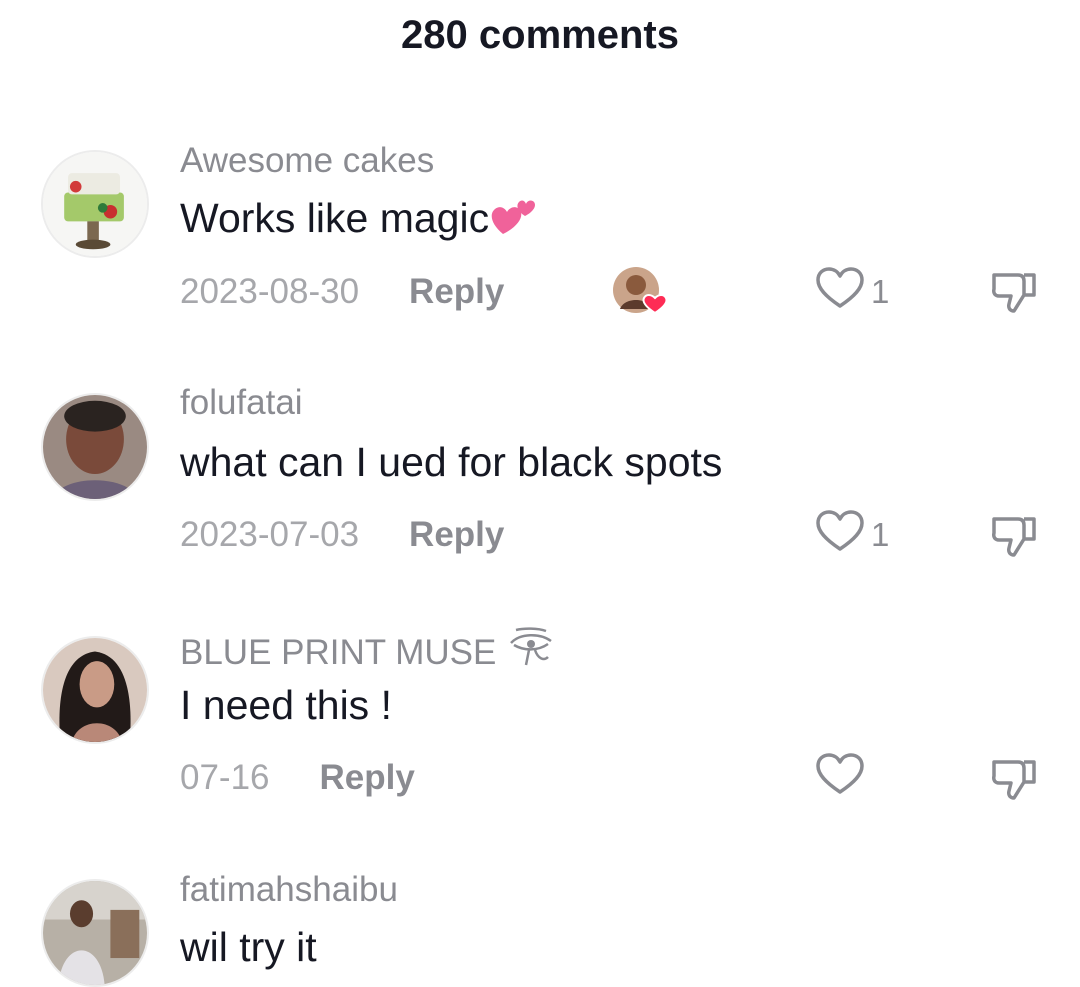  What do you see at coordinates (540, 35) in the screenshot?
I see `comments-count-title: 280 comments` at bounding box center [540, 35].